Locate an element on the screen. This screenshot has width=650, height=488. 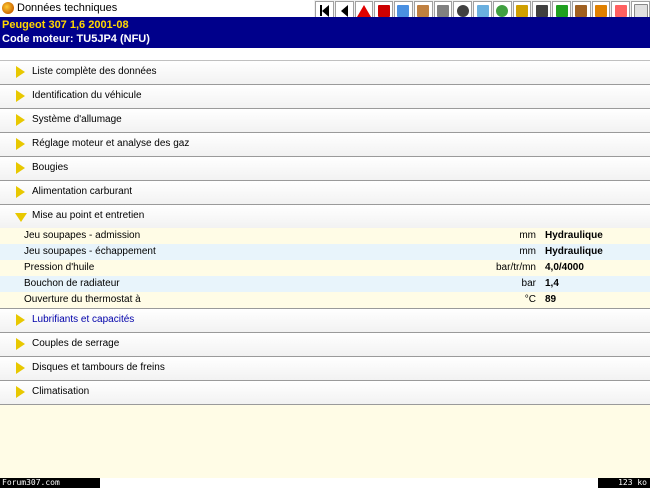
data-row: Pression d'huile bar/tr/mn 4,0/4000 is located at coordinates (325, 268).